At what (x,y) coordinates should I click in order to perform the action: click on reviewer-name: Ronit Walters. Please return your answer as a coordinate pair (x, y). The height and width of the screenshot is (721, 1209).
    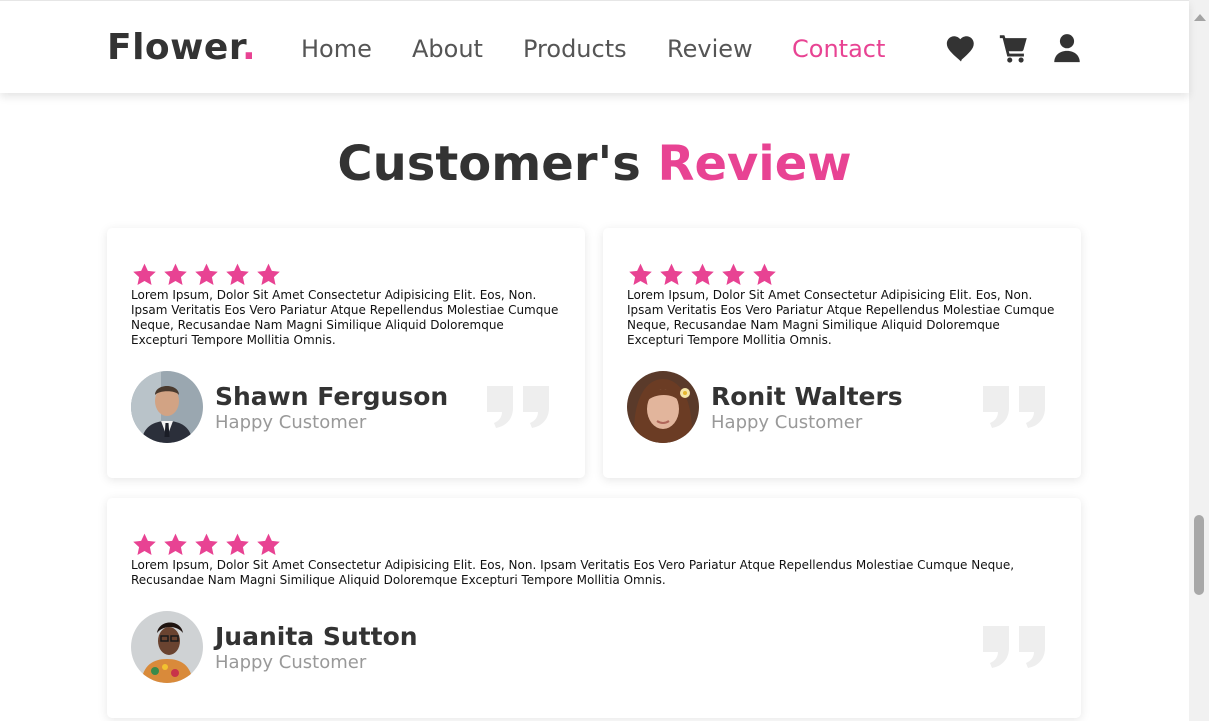
    Looking at the image, I should click on (807, 396).